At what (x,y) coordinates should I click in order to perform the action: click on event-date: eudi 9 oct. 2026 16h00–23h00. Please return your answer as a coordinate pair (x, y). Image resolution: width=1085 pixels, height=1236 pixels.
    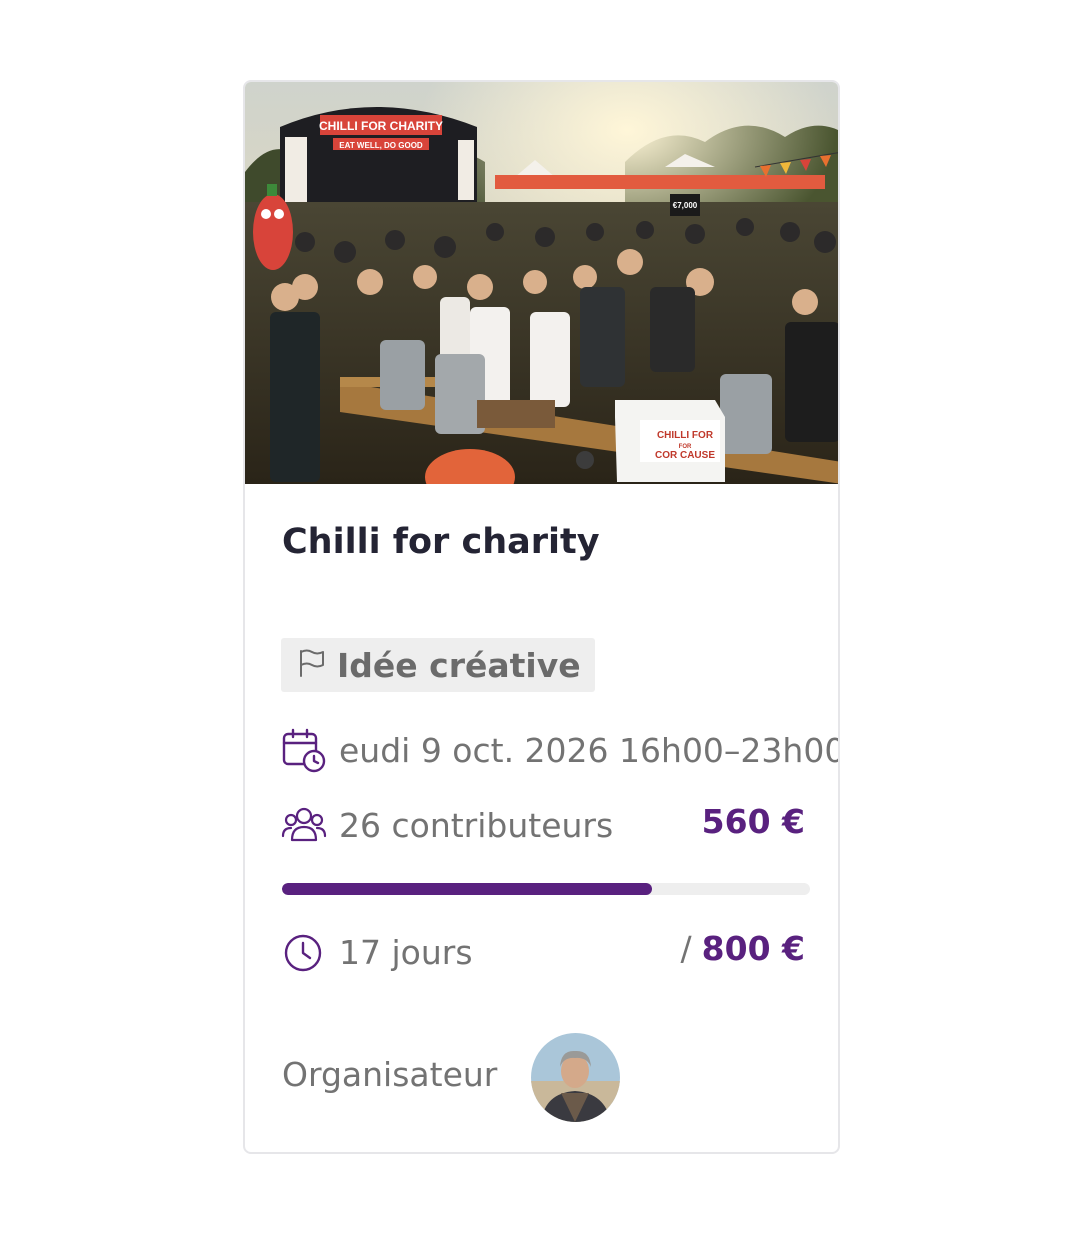
    Looking at the image, I should click on (560, 750).